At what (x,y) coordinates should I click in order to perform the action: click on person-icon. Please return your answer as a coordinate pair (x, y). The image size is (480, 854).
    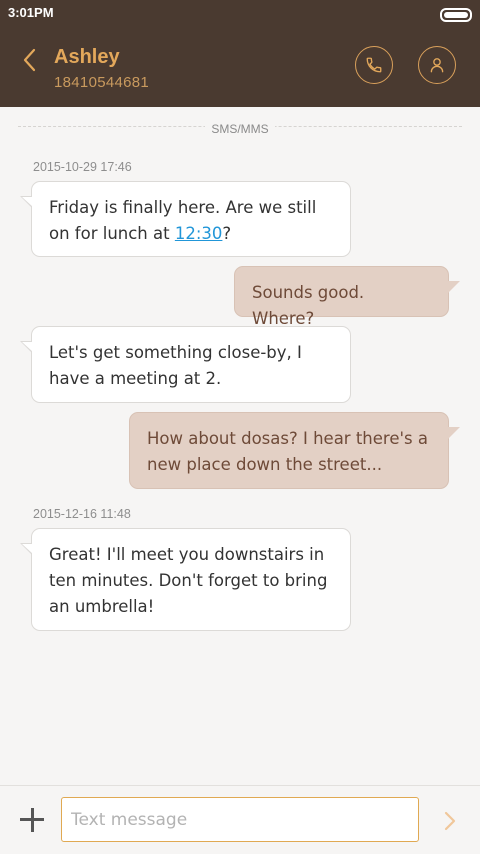
    Looking at the image, I should click on (437, 65).